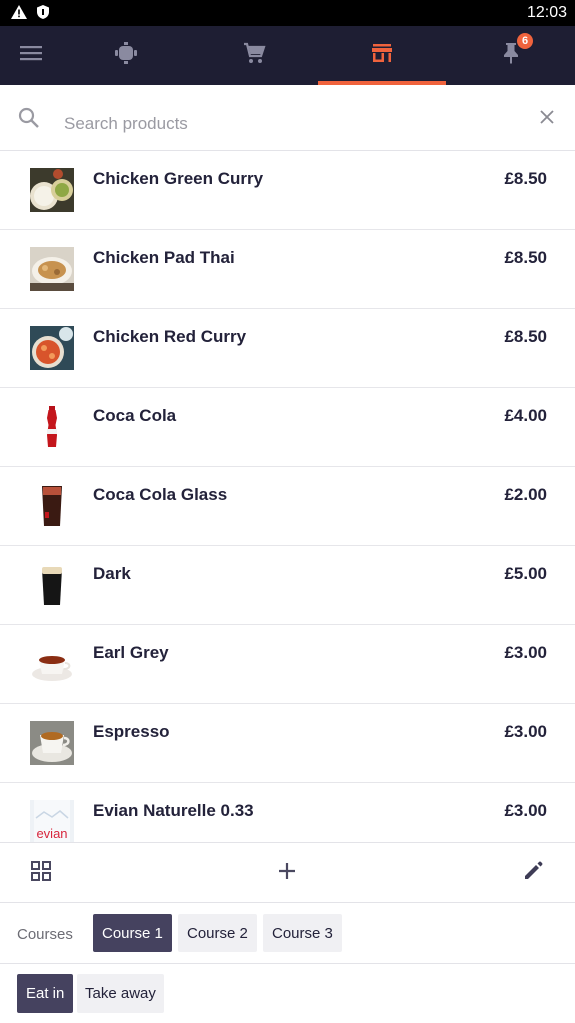 This screenshot has width=575, height=1023. Describe the element at coordinates (546, 12) in the screenshot. I see `status-time: 12:03` at that location.